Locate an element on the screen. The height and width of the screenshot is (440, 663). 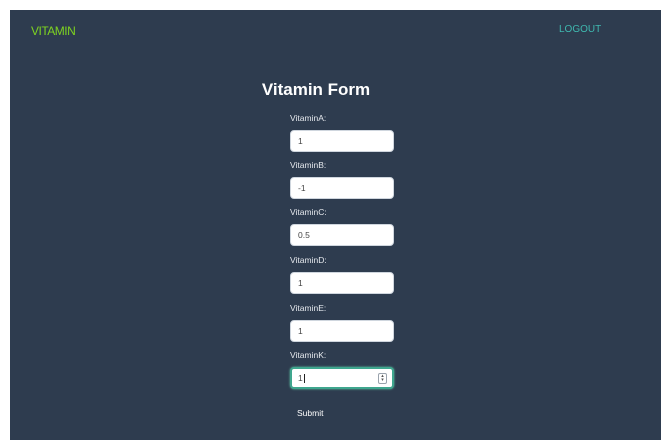
number-stepper-icon: ▴ ▾ is located at coordinates (382, 378).